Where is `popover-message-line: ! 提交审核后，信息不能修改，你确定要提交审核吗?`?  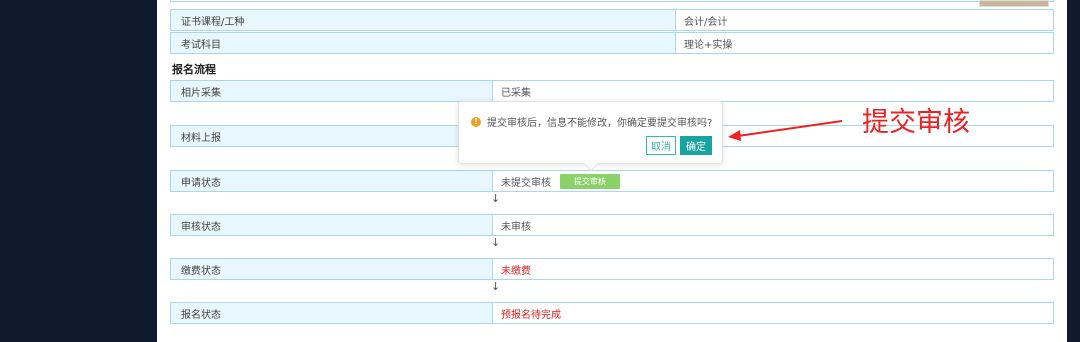 popover-message-line: ! 提交审核后，信息不能修改，你确定要提交审核吗? is located at coordinates (591, 121).